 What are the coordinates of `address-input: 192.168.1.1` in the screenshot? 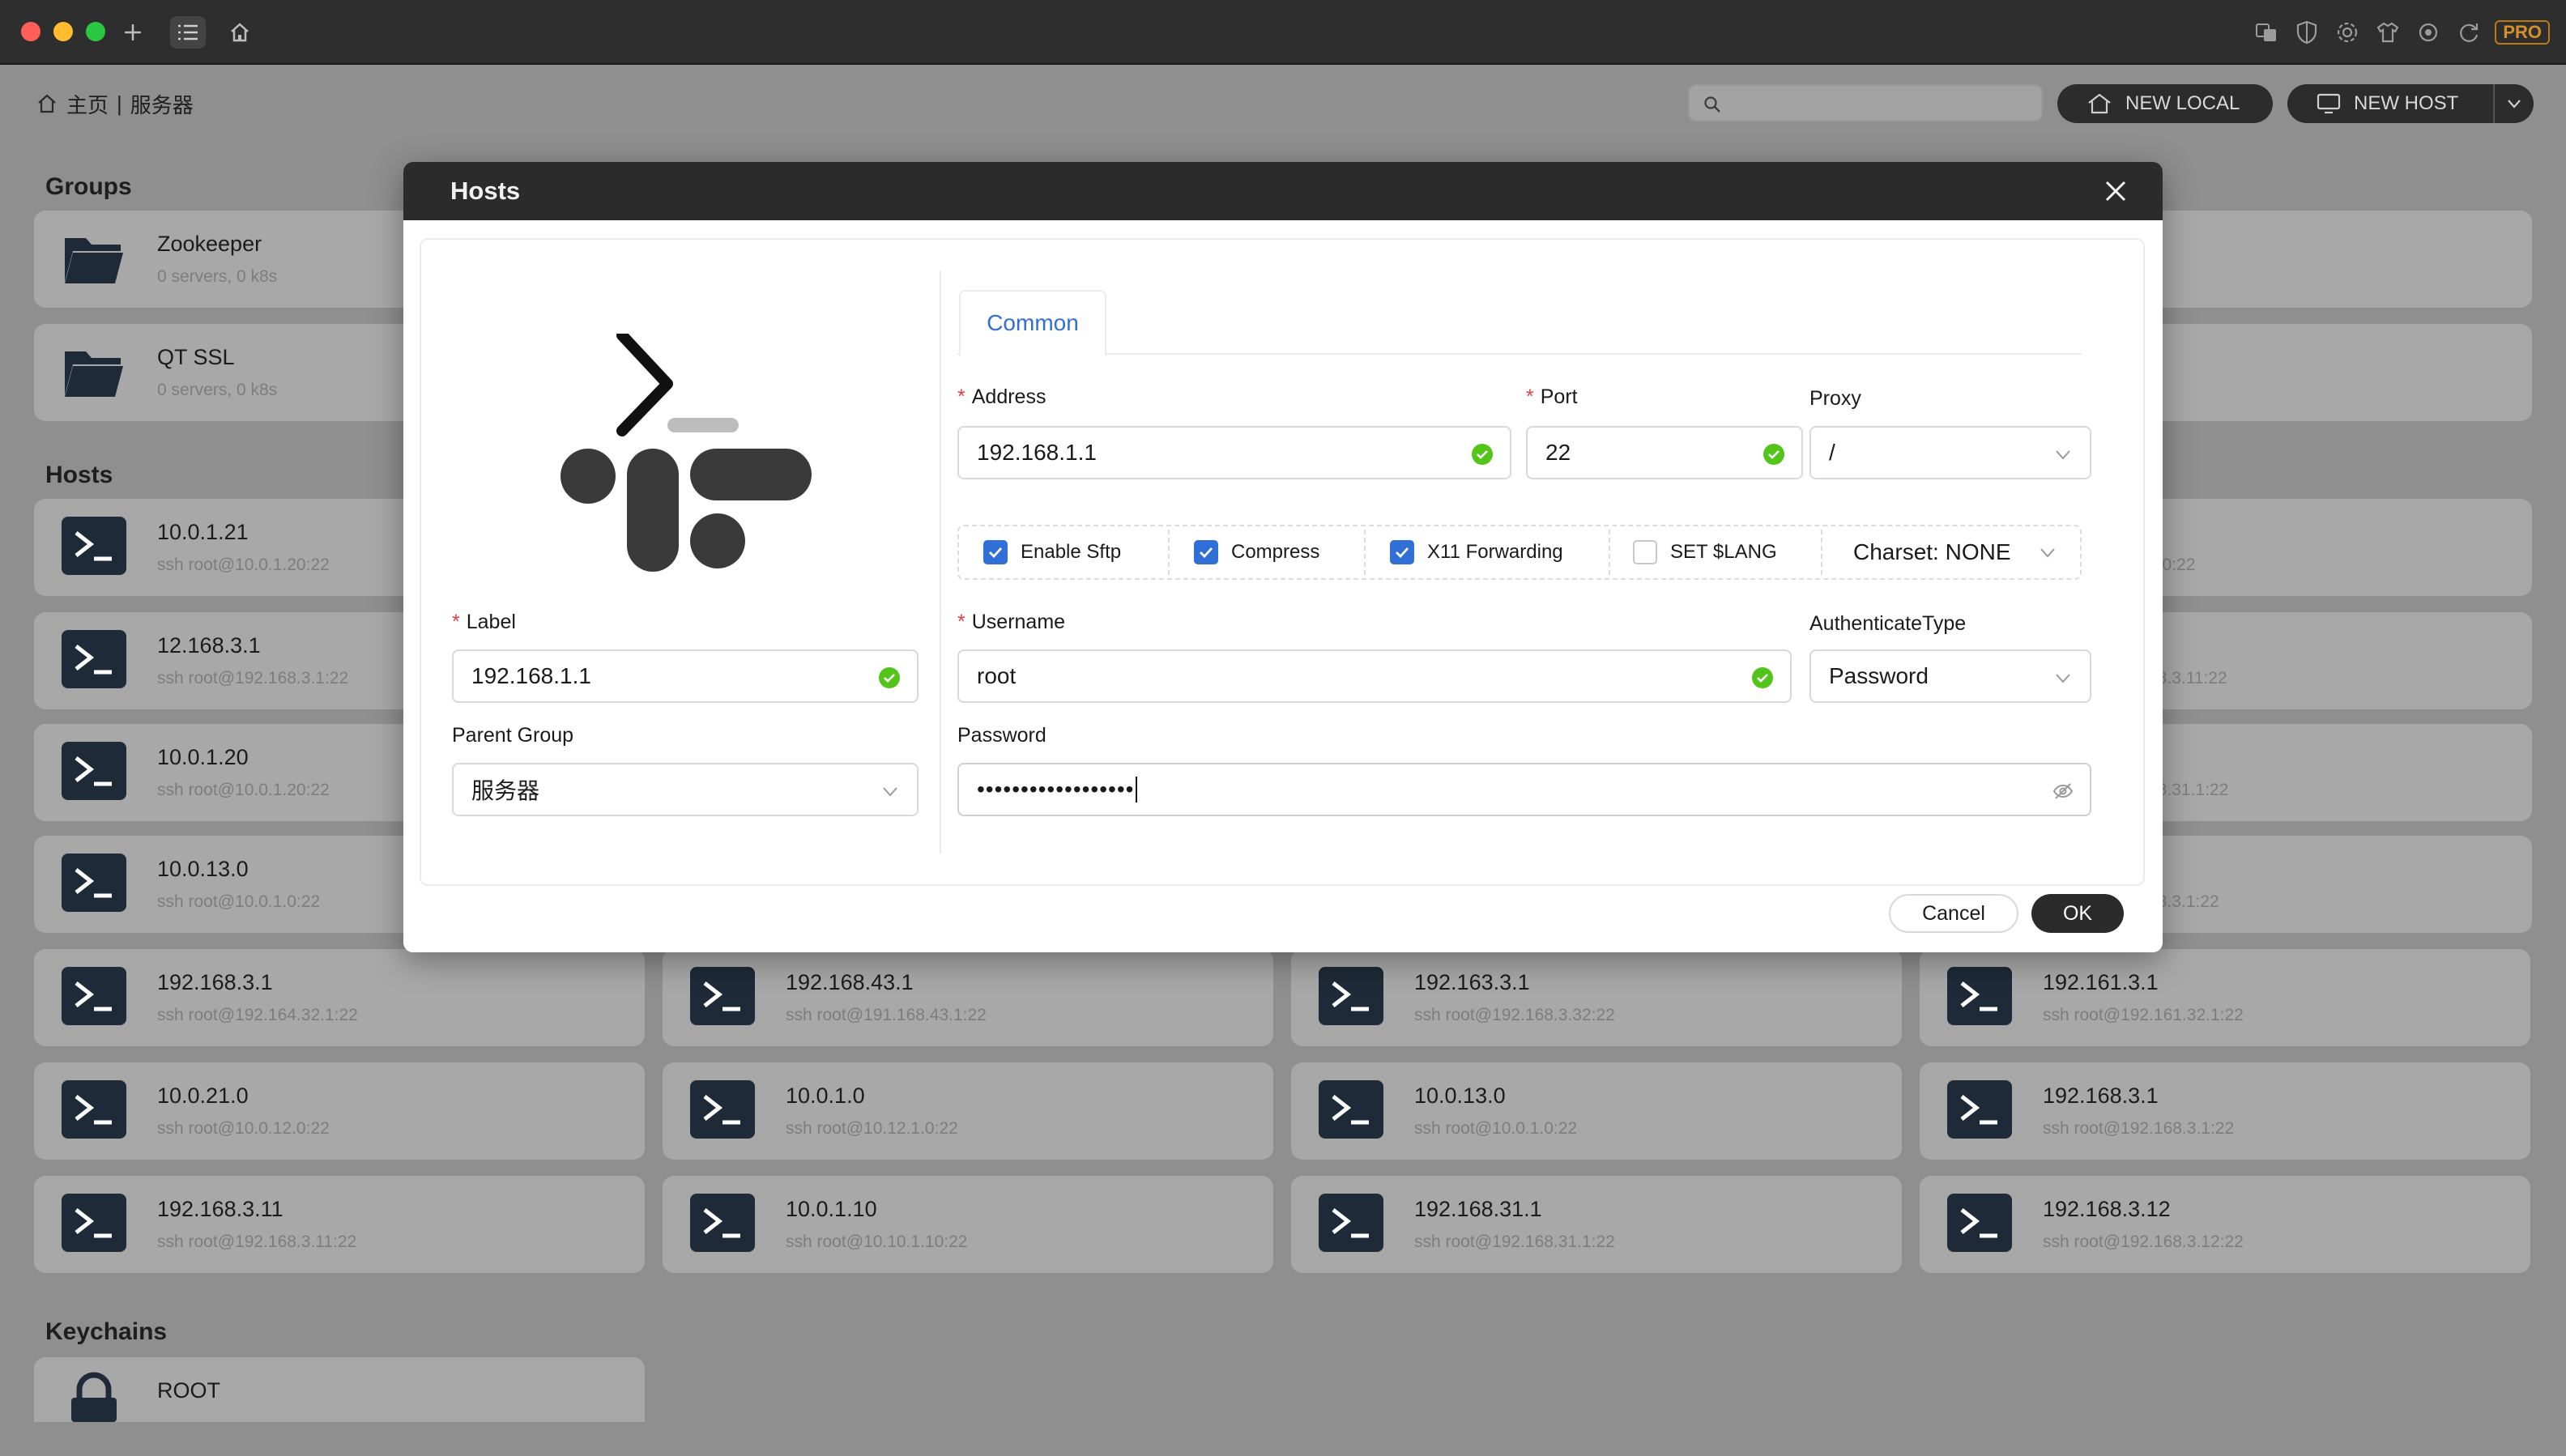 It's located at (1234, 452).